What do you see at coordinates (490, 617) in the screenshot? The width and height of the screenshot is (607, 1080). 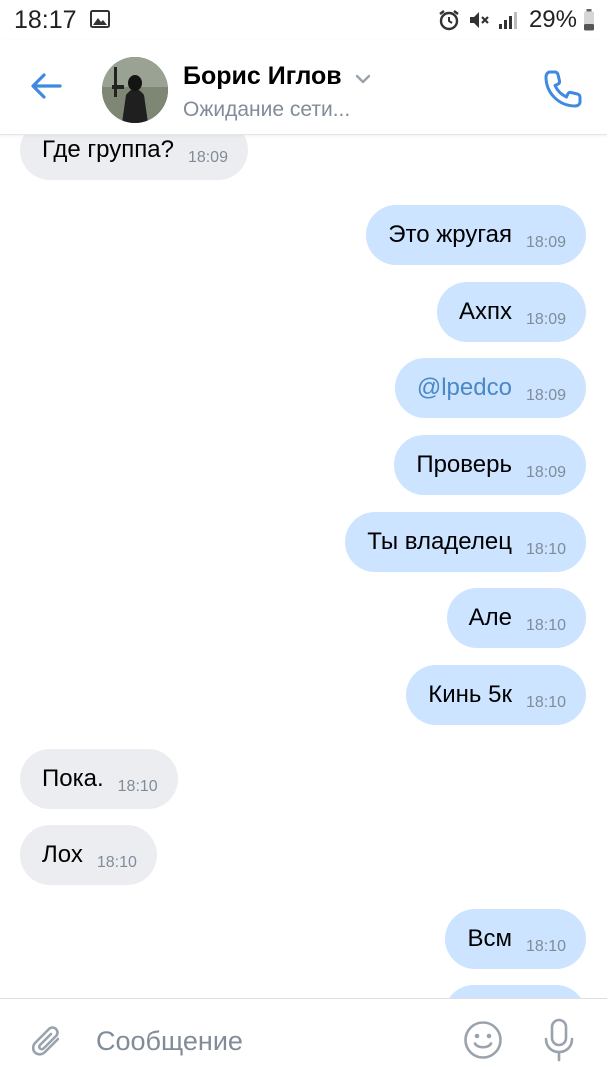 I see `message-text: Але` at bounding box center [490, 617].